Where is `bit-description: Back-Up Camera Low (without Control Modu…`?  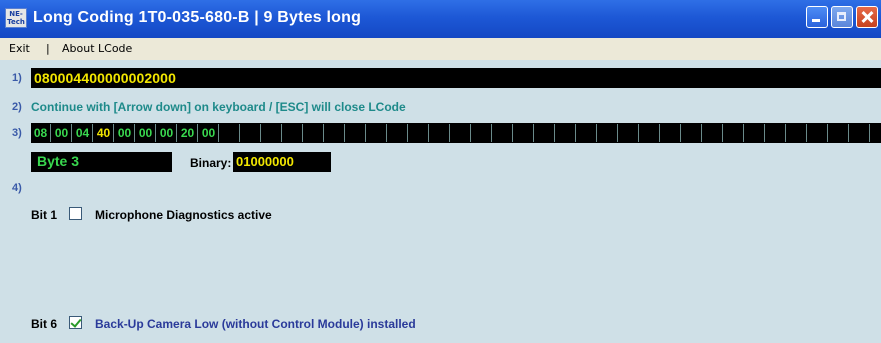
bit-description: Back-Up Camera Low (without Control Modu… is located at coordinates (255, 324).